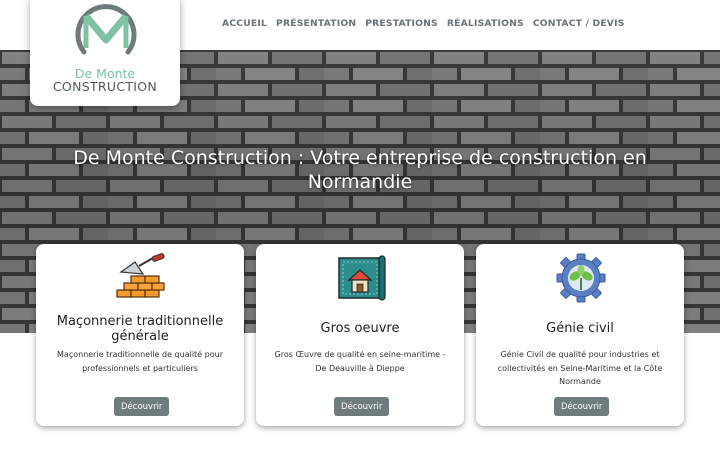  What do you see at coordinates (316, 23) in the screenshot?
I see `nav-item-presentation: PRÉSENTATION` at bounding box center [316, 23].